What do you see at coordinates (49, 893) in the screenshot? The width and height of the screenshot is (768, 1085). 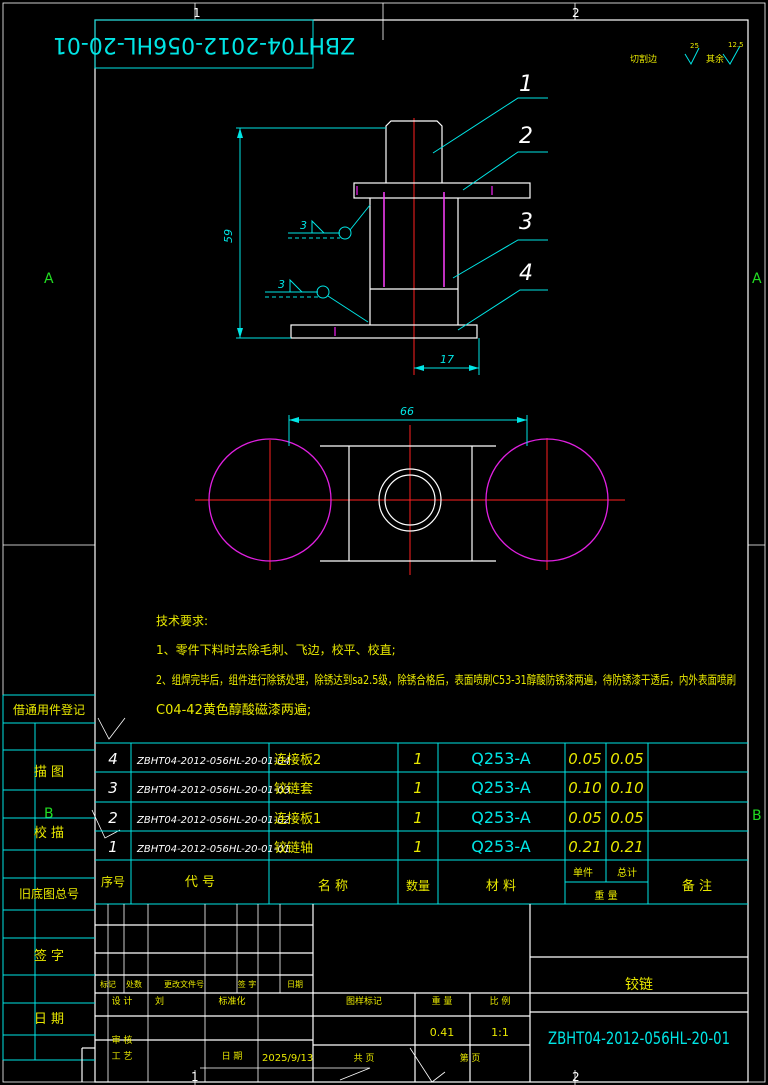 I see `stamp-label-old-base: 旧底图总号` at bounding box center [49, 893].